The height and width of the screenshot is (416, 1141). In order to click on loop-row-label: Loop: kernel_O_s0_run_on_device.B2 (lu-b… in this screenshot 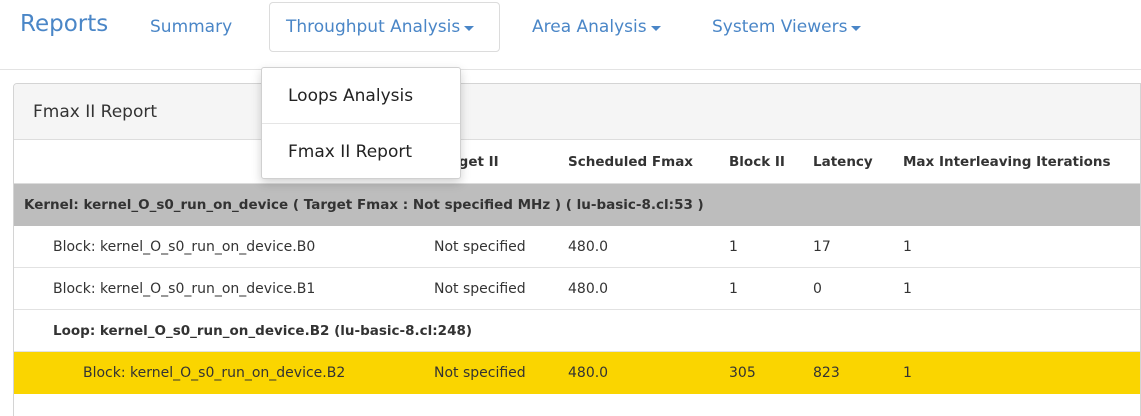, I will do `click(263, 330)`.